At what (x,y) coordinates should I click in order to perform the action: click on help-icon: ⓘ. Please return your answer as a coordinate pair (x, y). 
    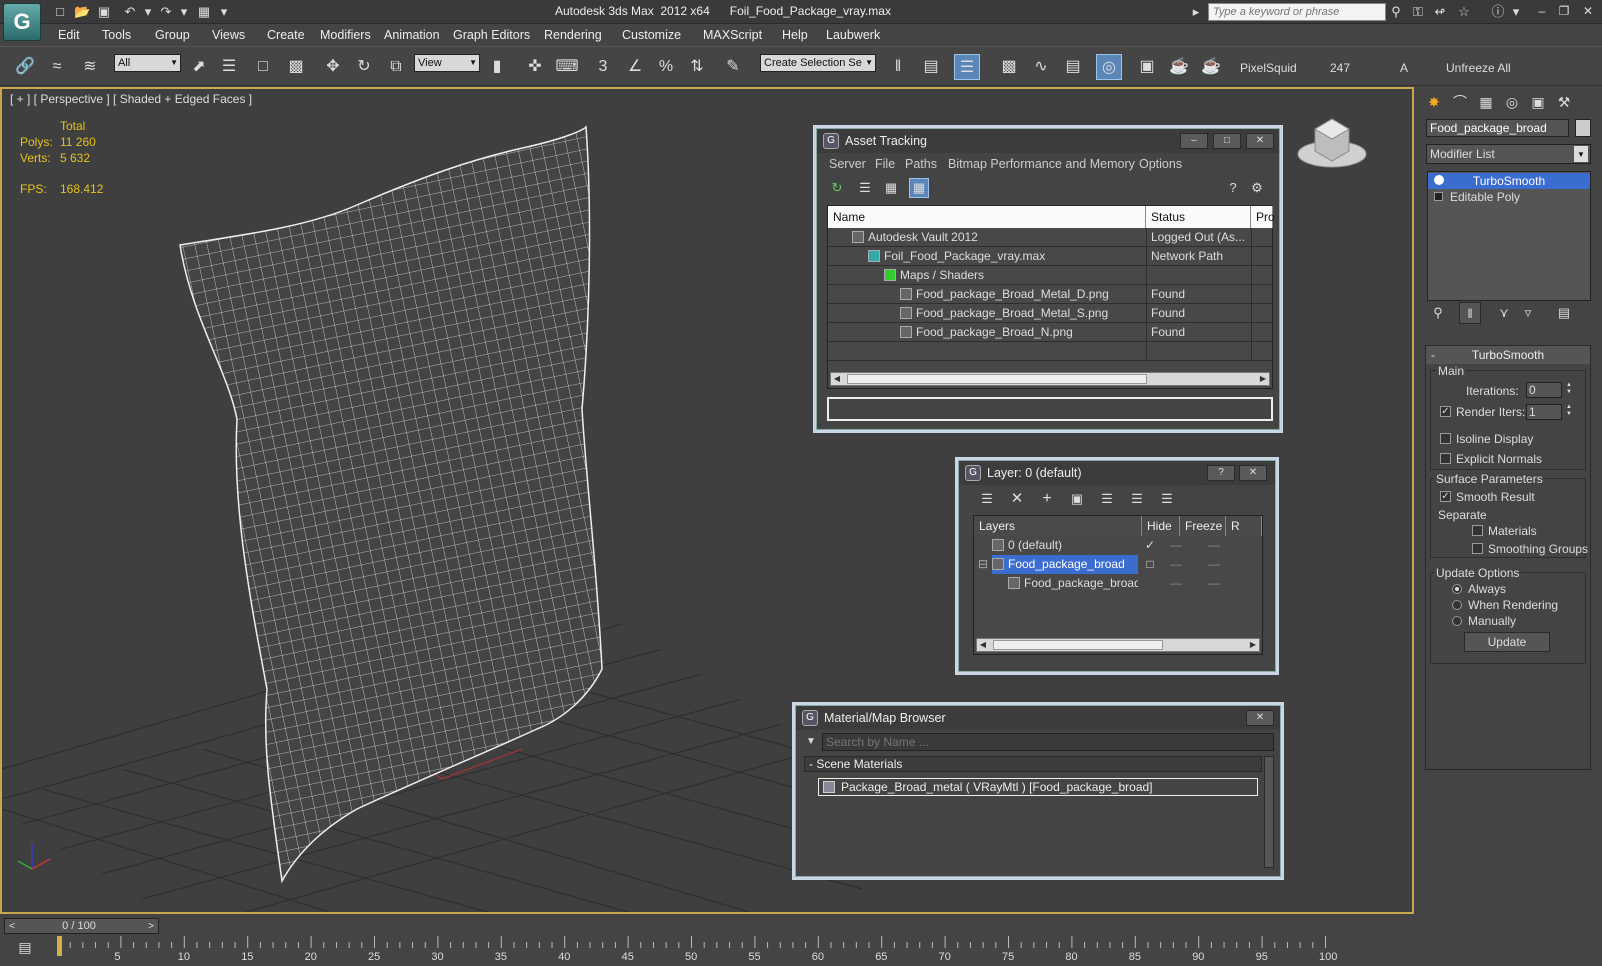
    Looking at the image, I should click on (1498, 12).